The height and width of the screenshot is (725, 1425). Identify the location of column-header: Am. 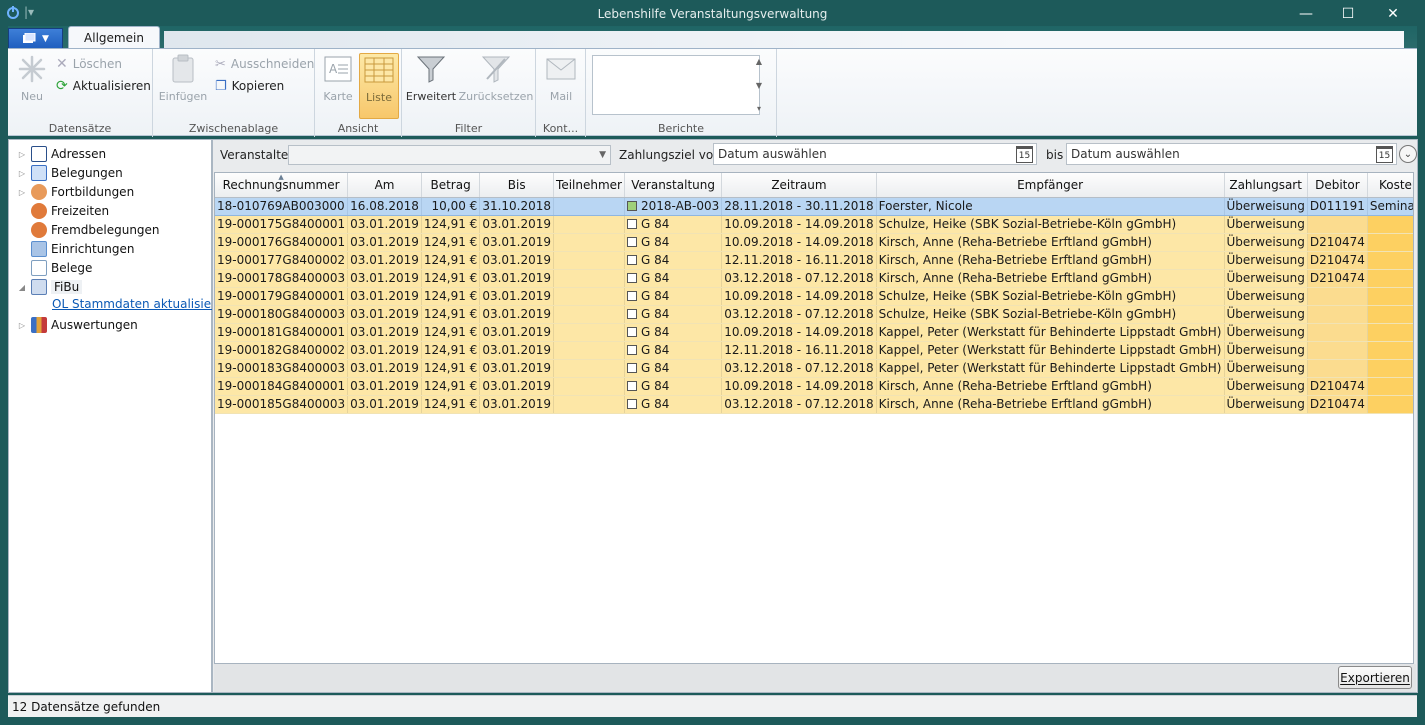
(384, 185).